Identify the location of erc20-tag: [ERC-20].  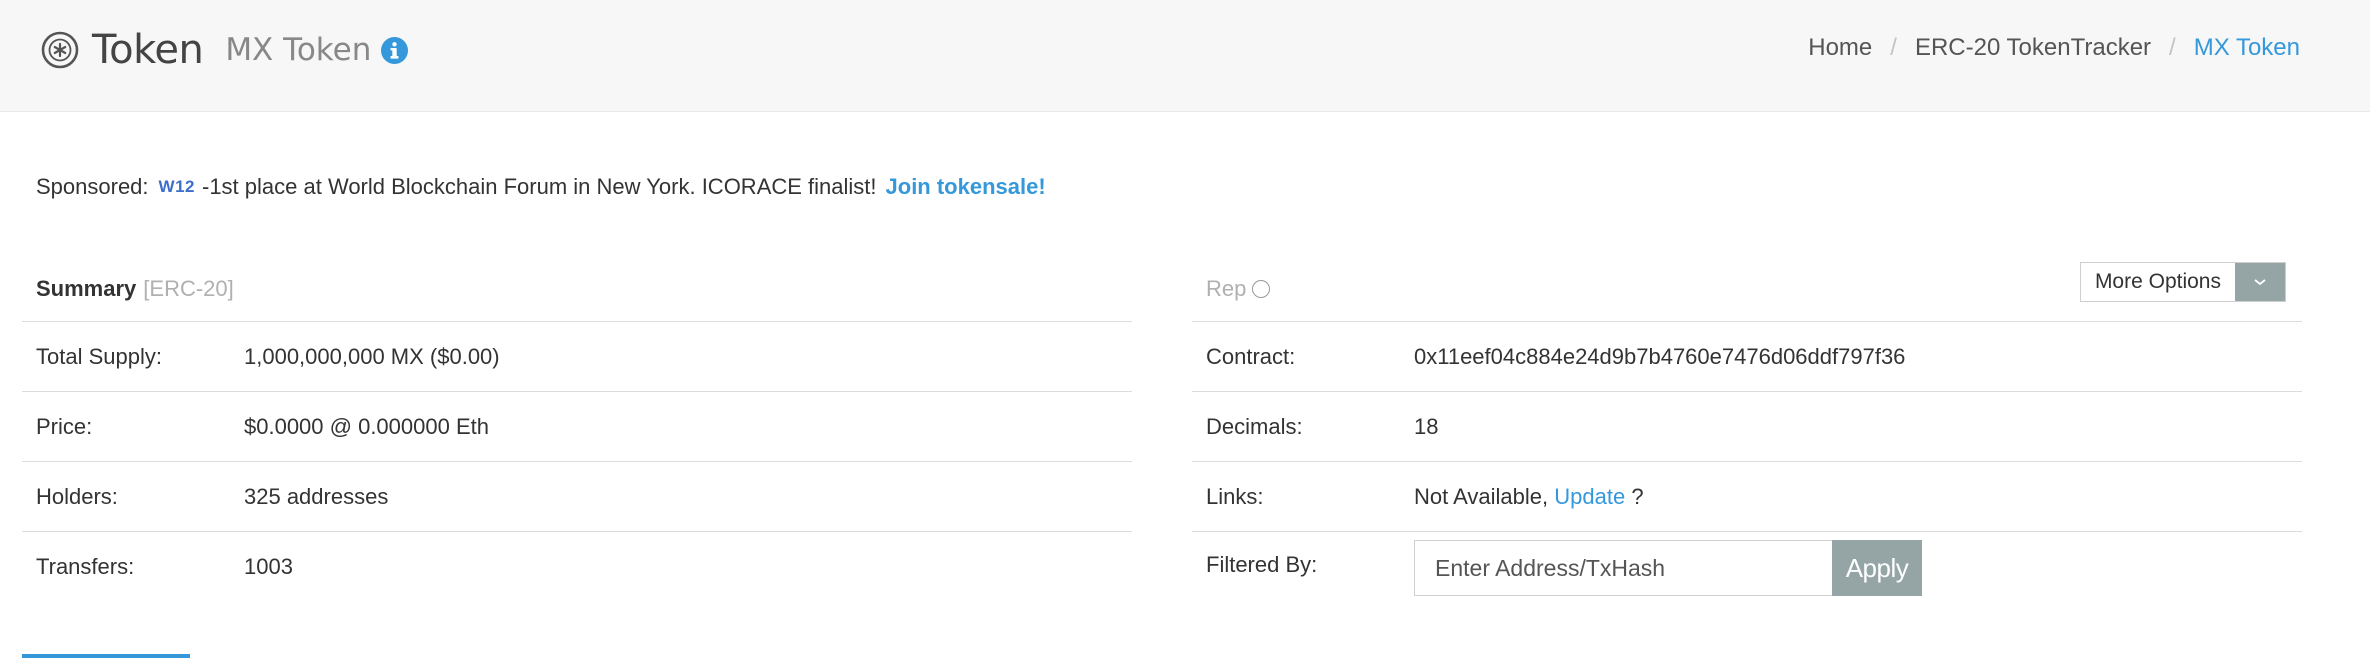
(188, 288).